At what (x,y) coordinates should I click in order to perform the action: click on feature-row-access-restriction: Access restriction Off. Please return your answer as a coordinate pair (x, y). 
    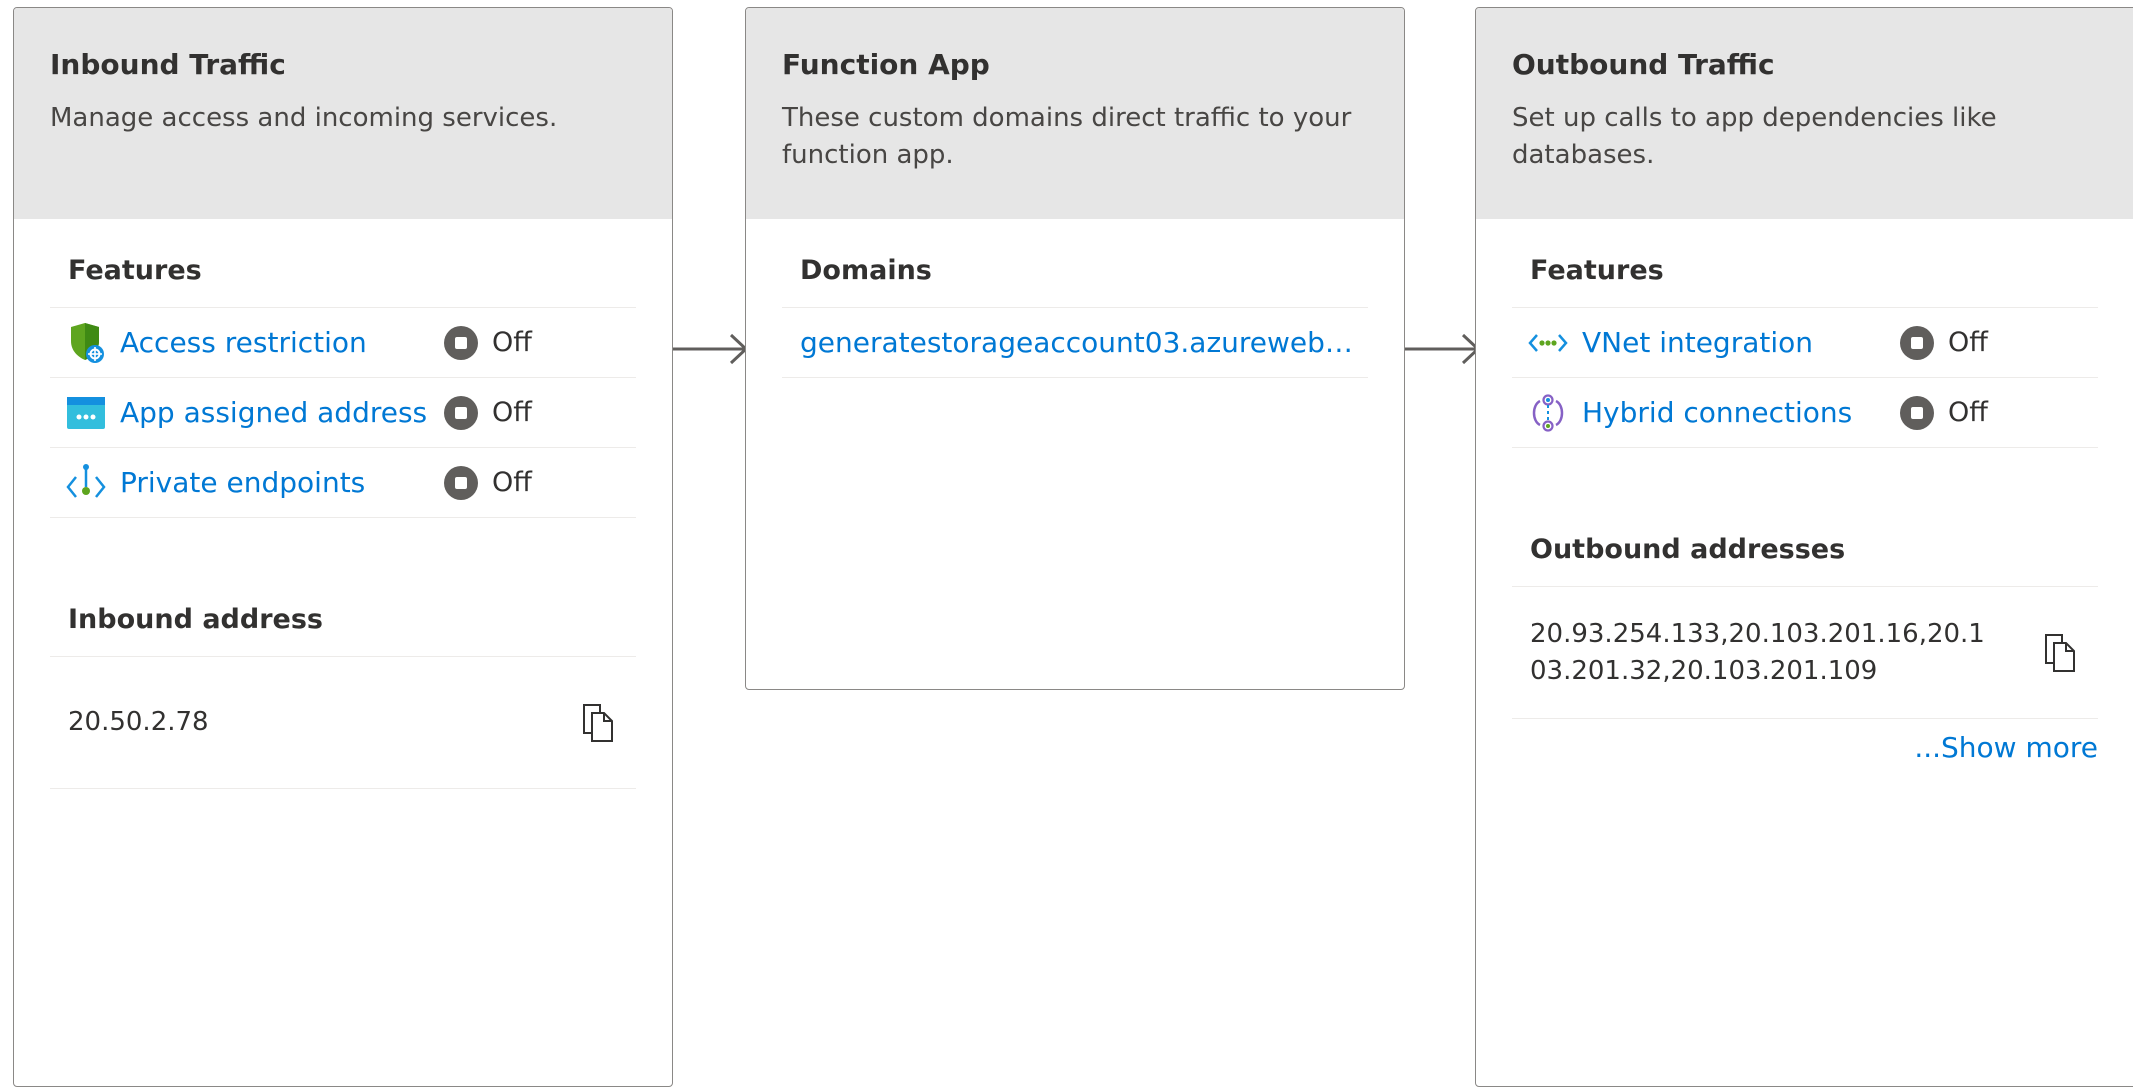
    Looking at the image, I should click on (343, 343).